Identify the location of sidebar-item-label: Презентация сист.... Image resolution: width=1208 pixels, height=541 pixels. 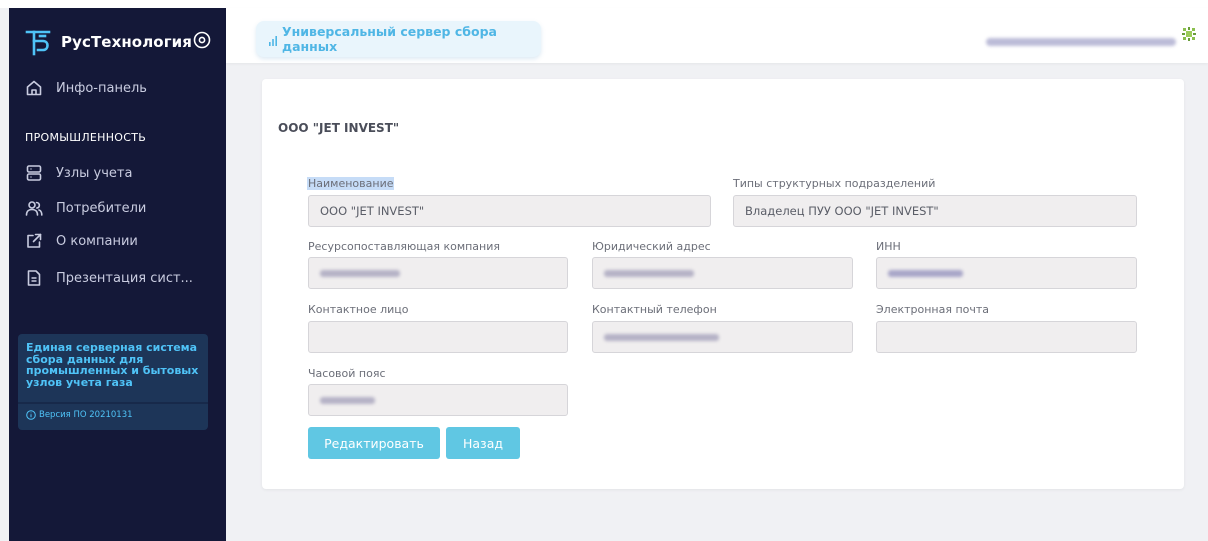
(124, 278).